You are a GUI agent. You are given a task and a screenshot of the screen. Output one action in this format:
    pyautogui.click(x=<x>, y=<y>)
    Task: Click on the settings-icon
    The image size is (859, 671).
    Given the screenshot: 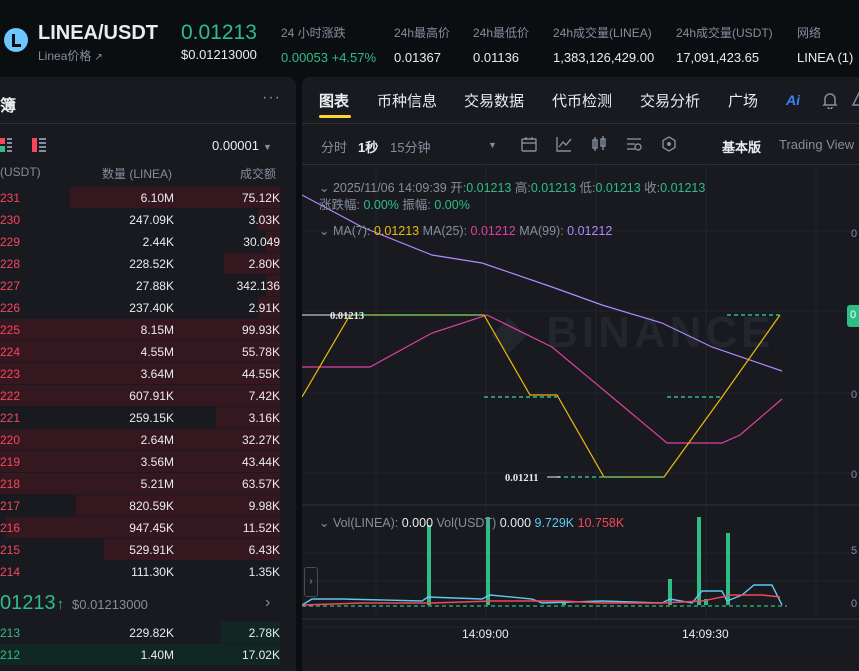 What is the action you would take?
    pyautogui.click(x=855, y=100)
    